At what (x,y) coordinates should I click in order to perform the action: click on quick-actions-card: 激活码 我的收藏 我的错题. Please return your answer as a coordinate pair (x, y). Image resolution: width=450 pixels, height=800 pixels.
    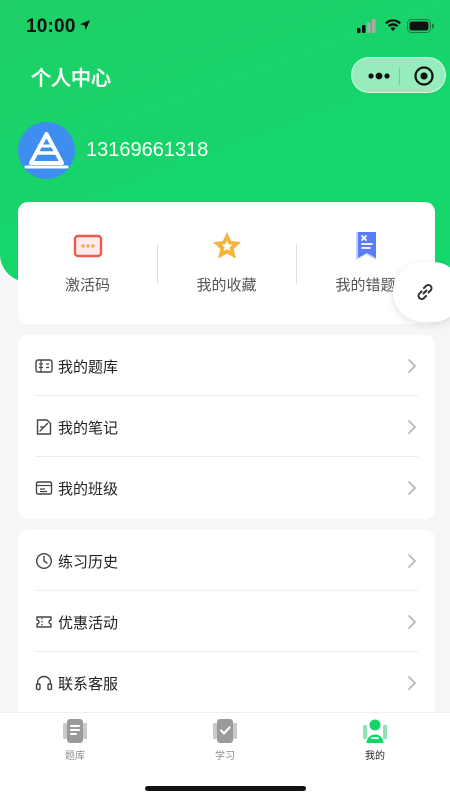
    Looking at the image, I should click on (226, 263).